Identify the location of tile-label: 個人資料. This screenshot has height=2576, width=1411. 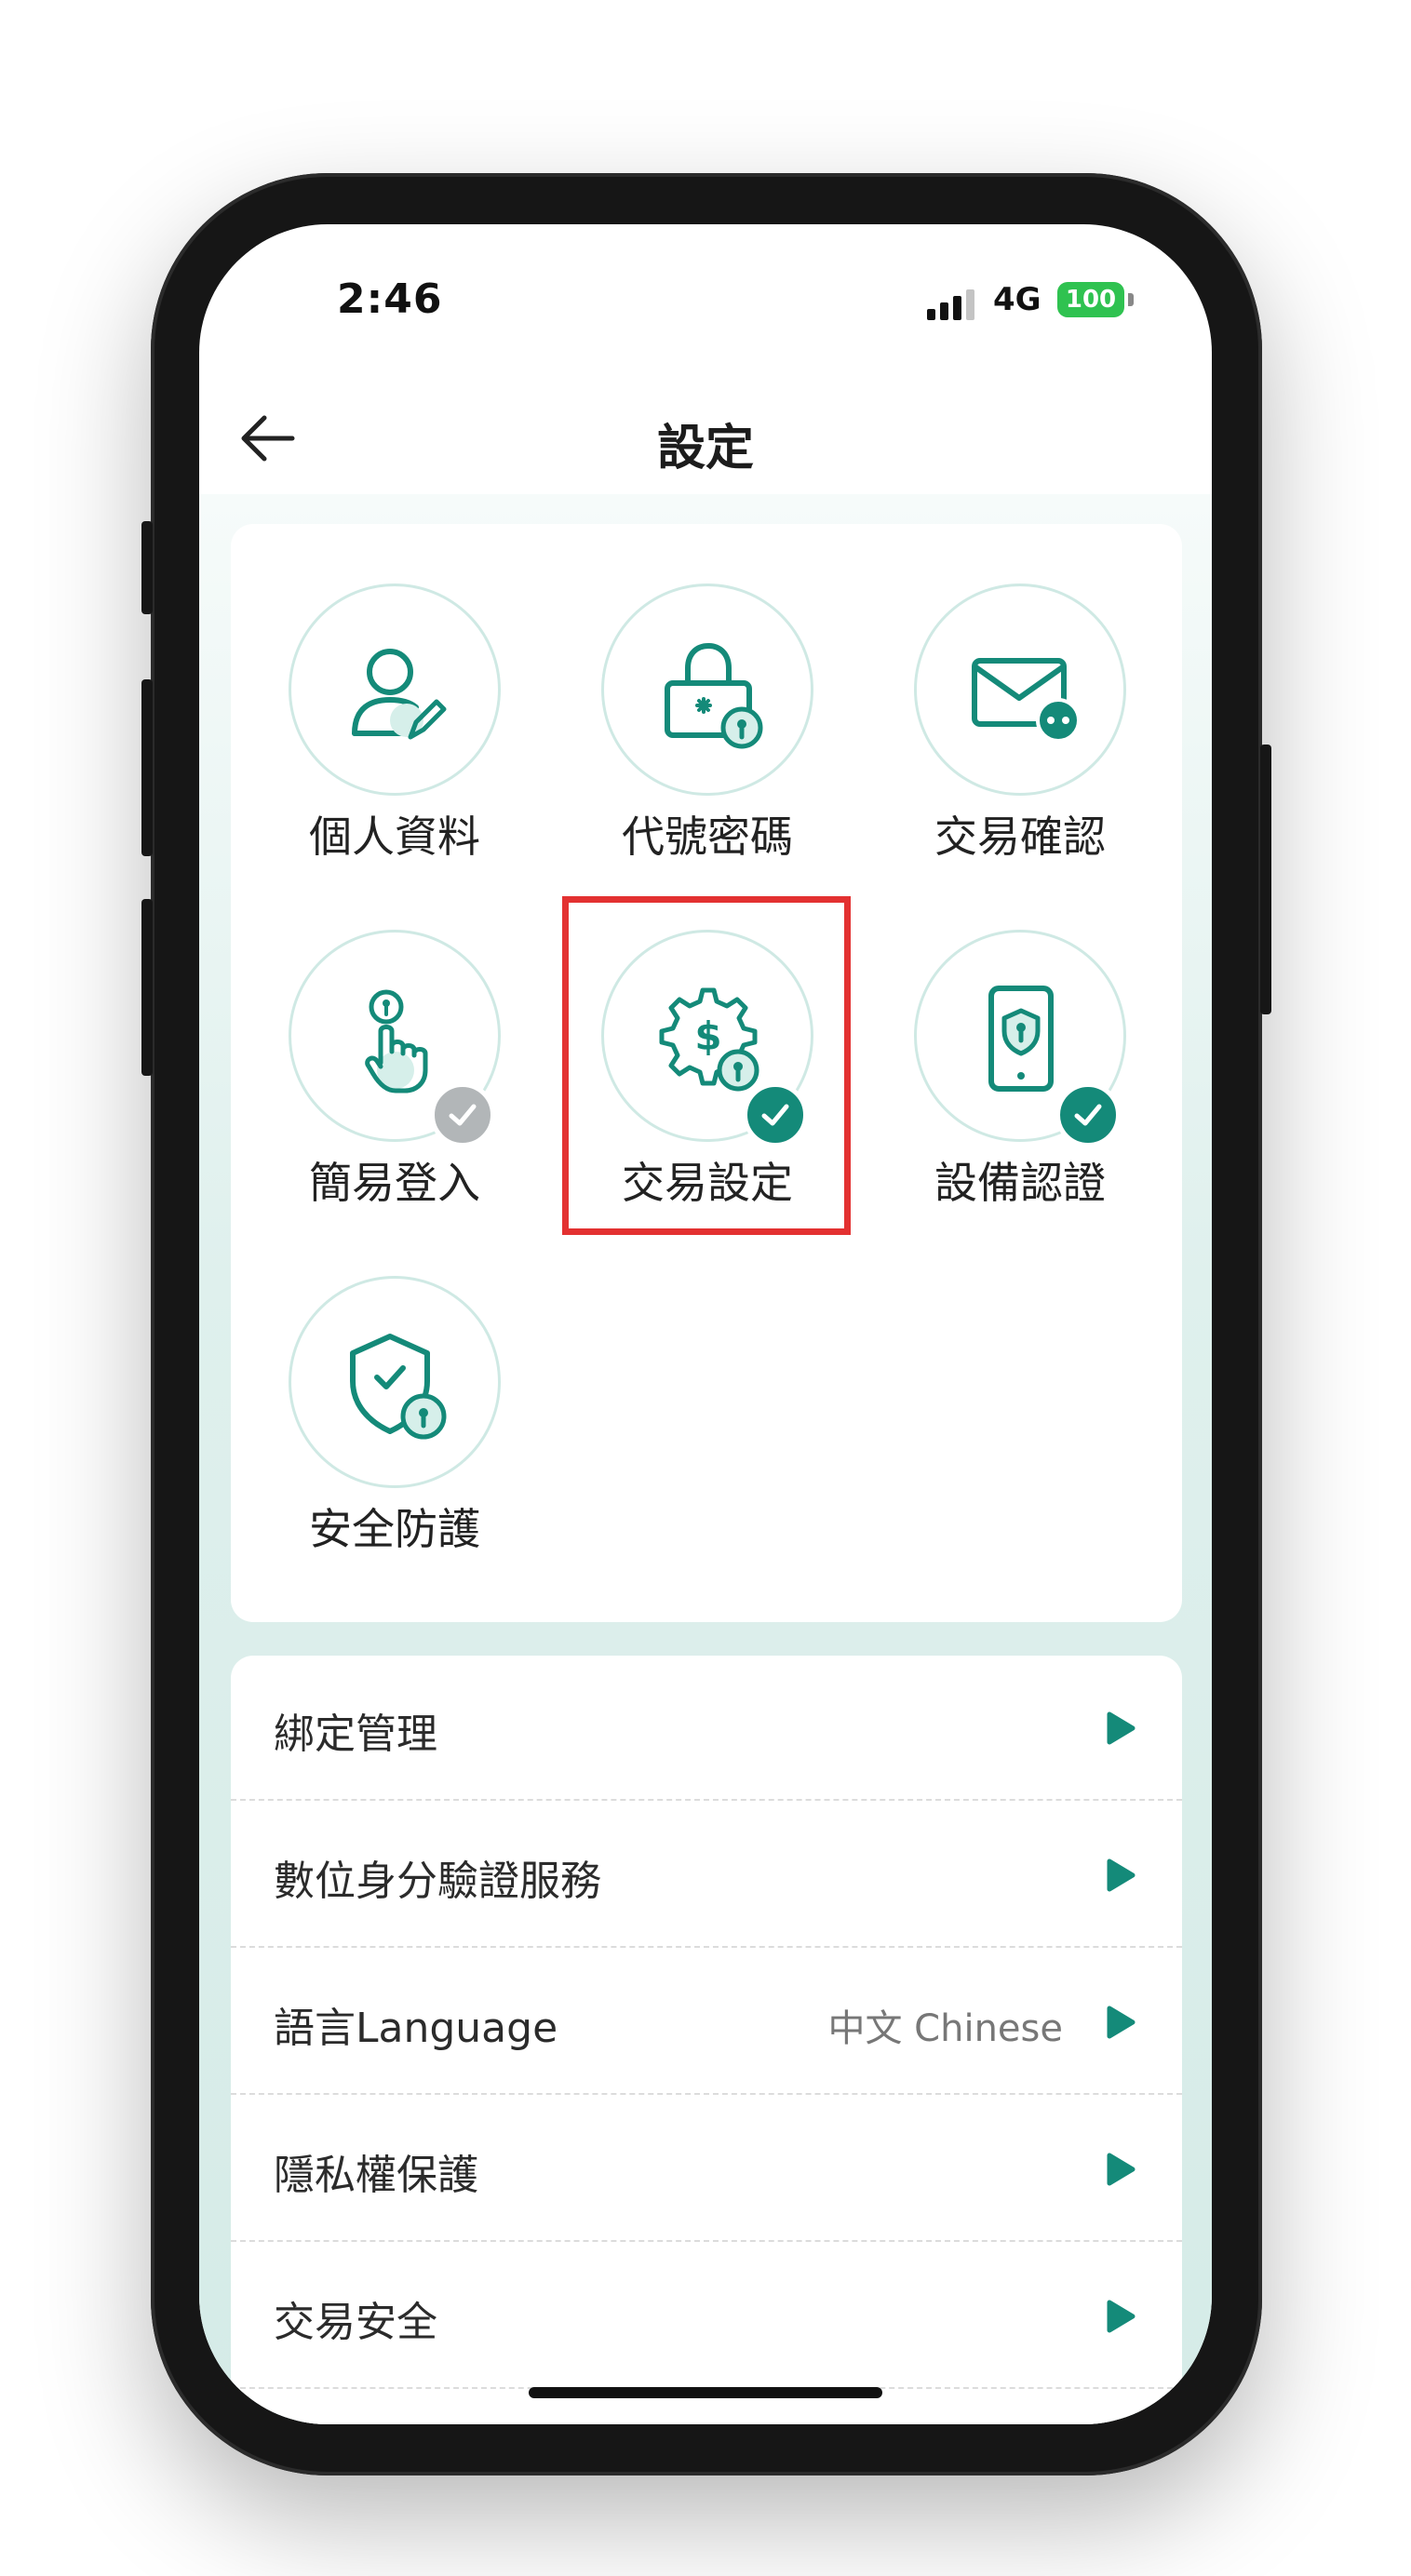
(394, 837).